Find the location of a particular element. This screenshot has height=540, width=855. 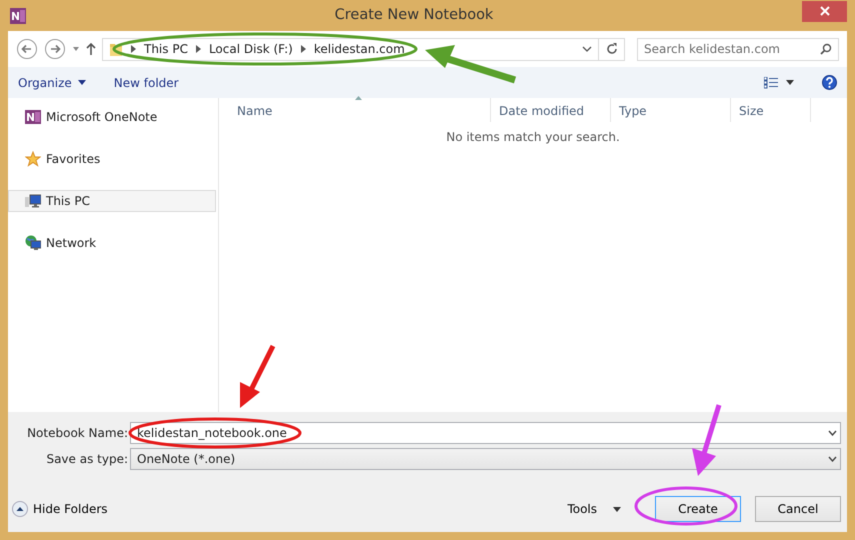

empty-message: No items match your search. is located at coordinates (533, 137).